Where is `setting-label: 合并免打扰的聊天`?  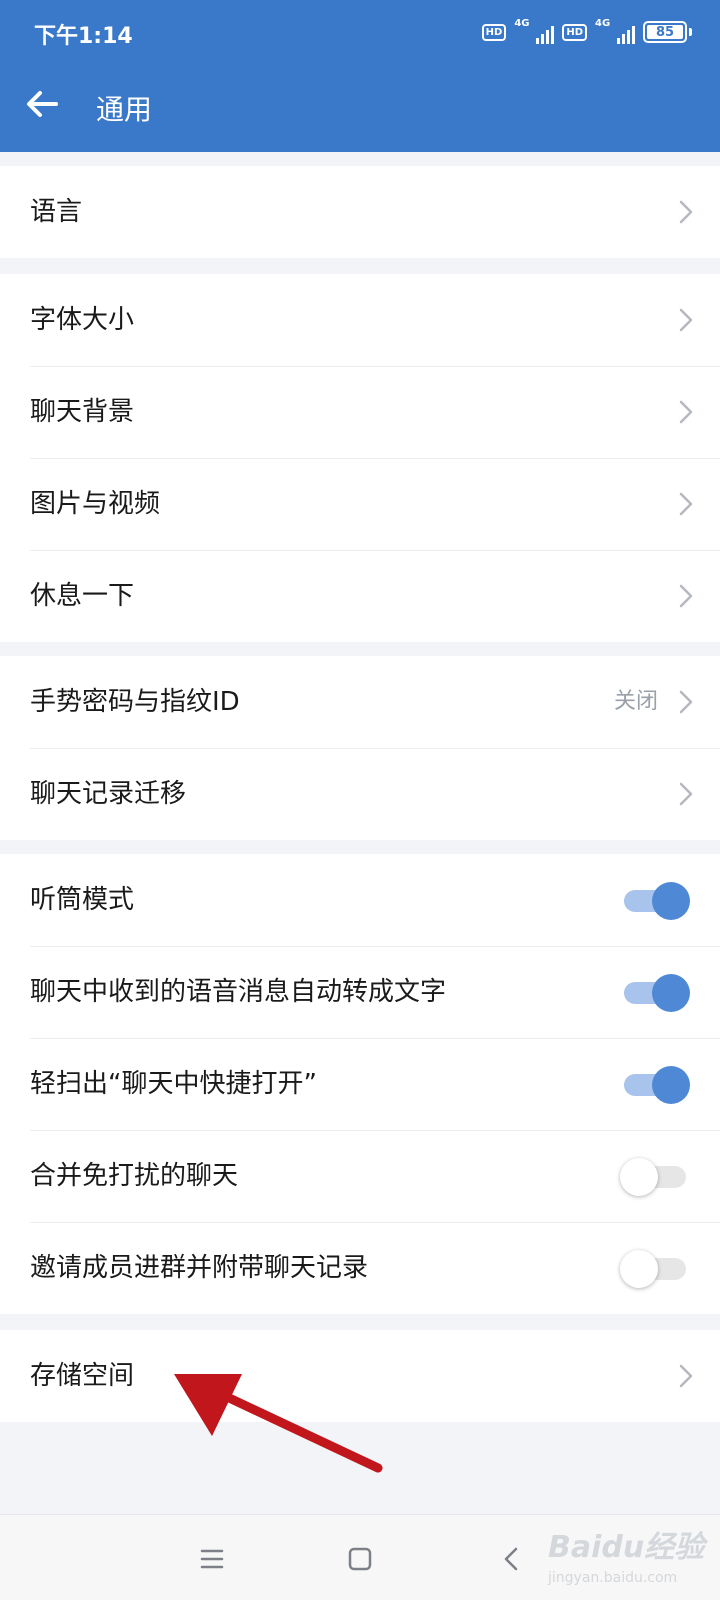
setting-label: 合并免打扰的聊天 is located at coordinates (134, 1176).